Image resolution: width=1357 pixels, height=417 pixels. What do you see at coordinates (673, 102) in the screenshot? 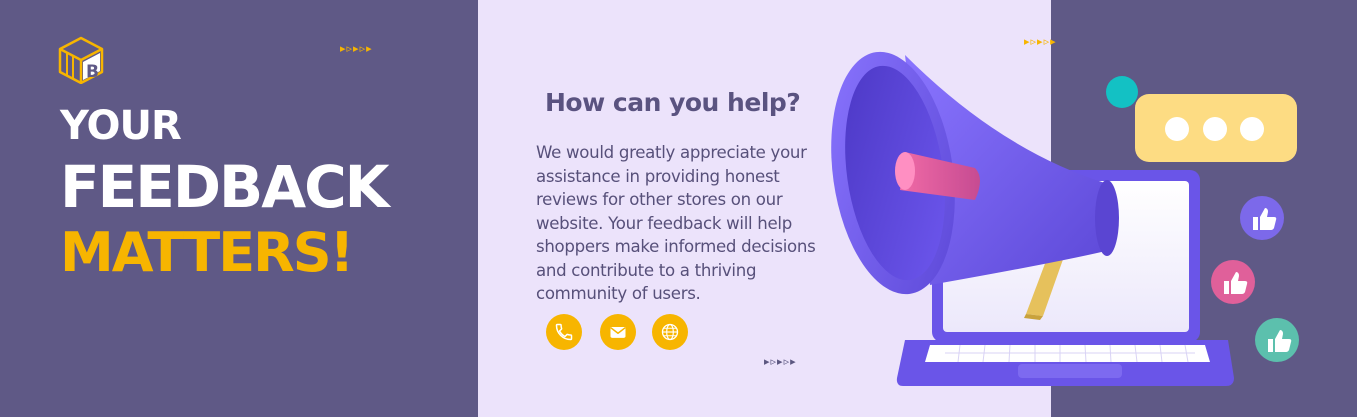
I see `help-title: How can you help?` at bounding box center [673, 102].